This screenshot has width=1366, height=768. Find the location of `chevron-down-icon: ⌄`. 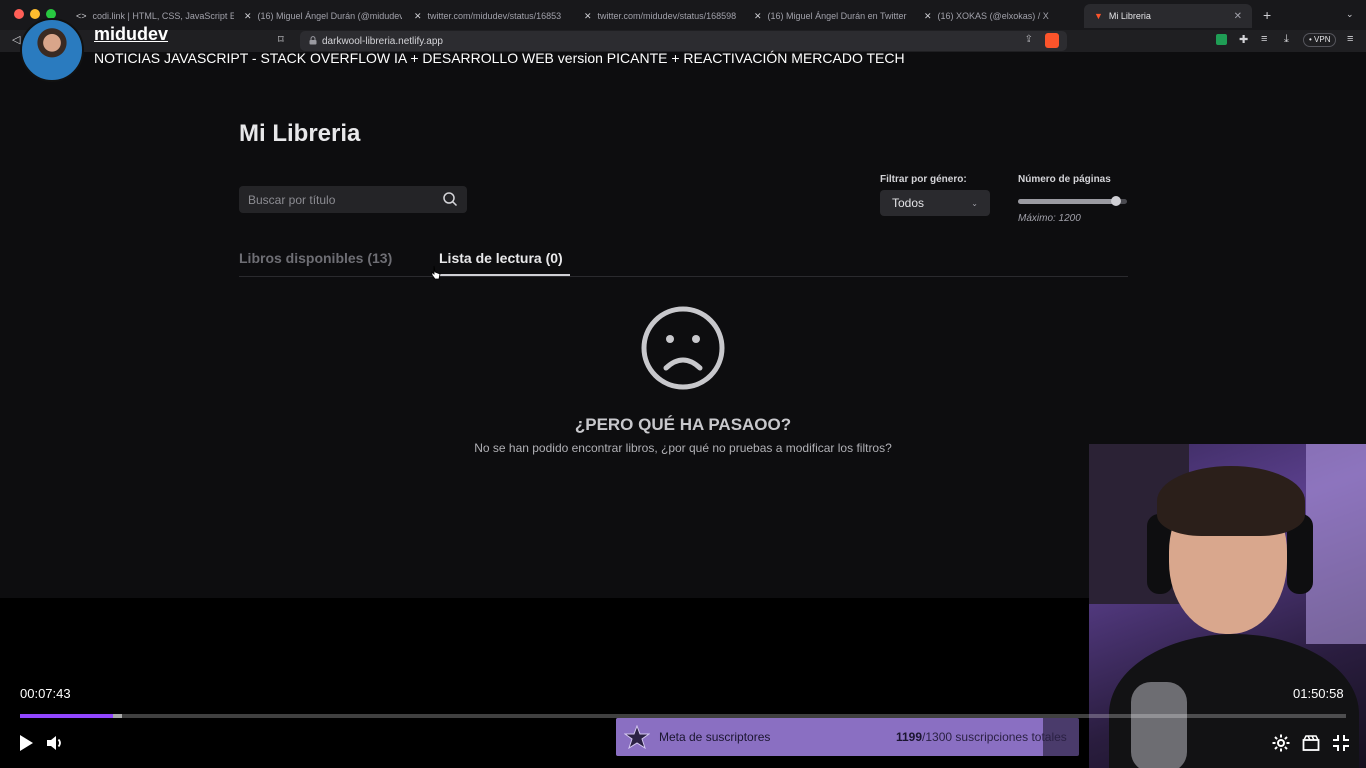

chevron-down-icon: ⌄ is located at coordinates (974, 203).